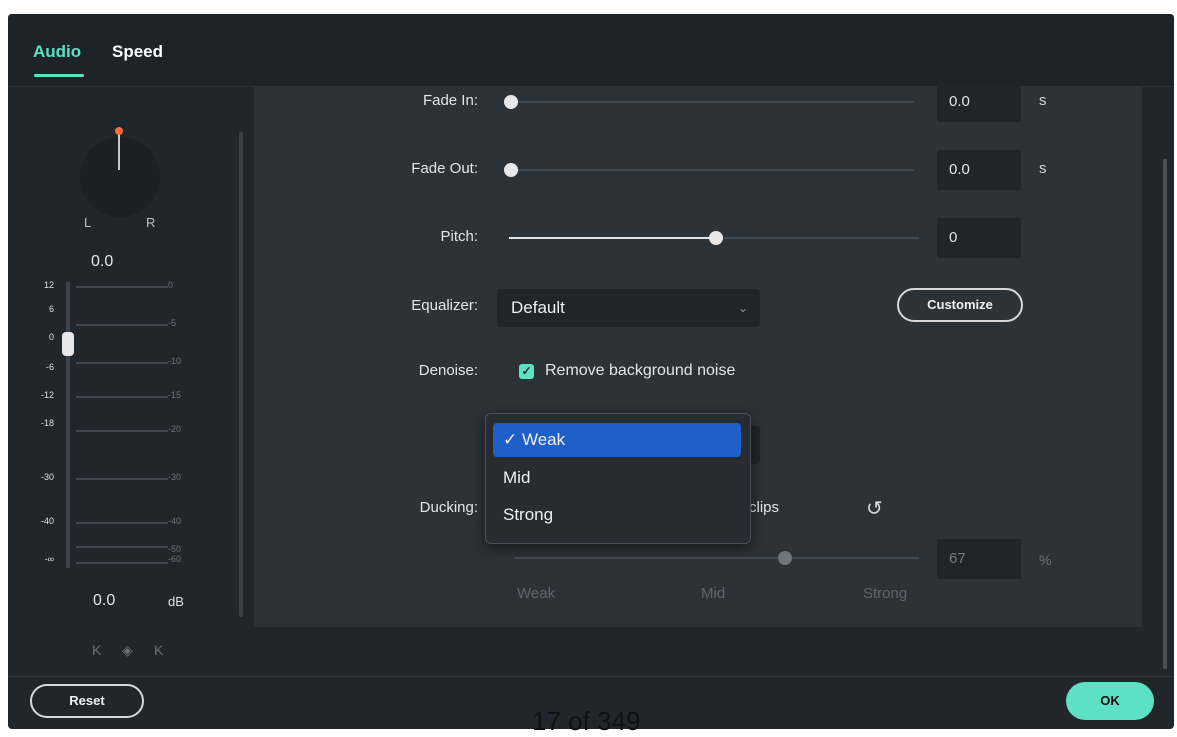 Image resolution: width=1177 pixels, height=737 pixels. Describe the element at coordinates (175, 521) in the screenshot. I see `meter-scale-right: -40` at that location.